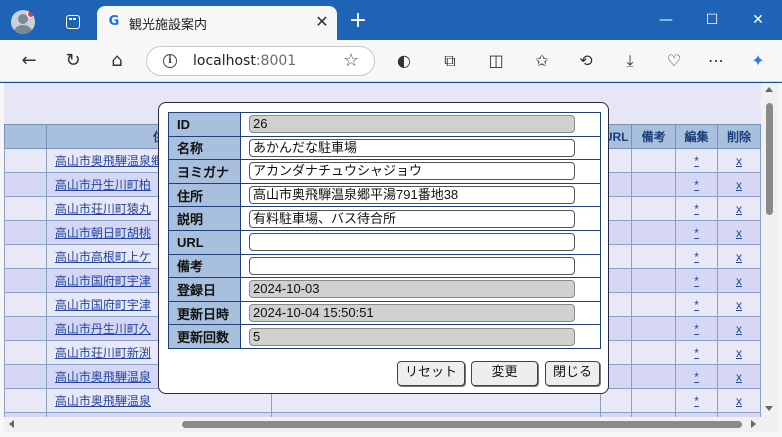  Describe the element at coordinates (412, 171) in the screenshot. I see `field-input: アカンダナチュウシャジョウ` at that location.